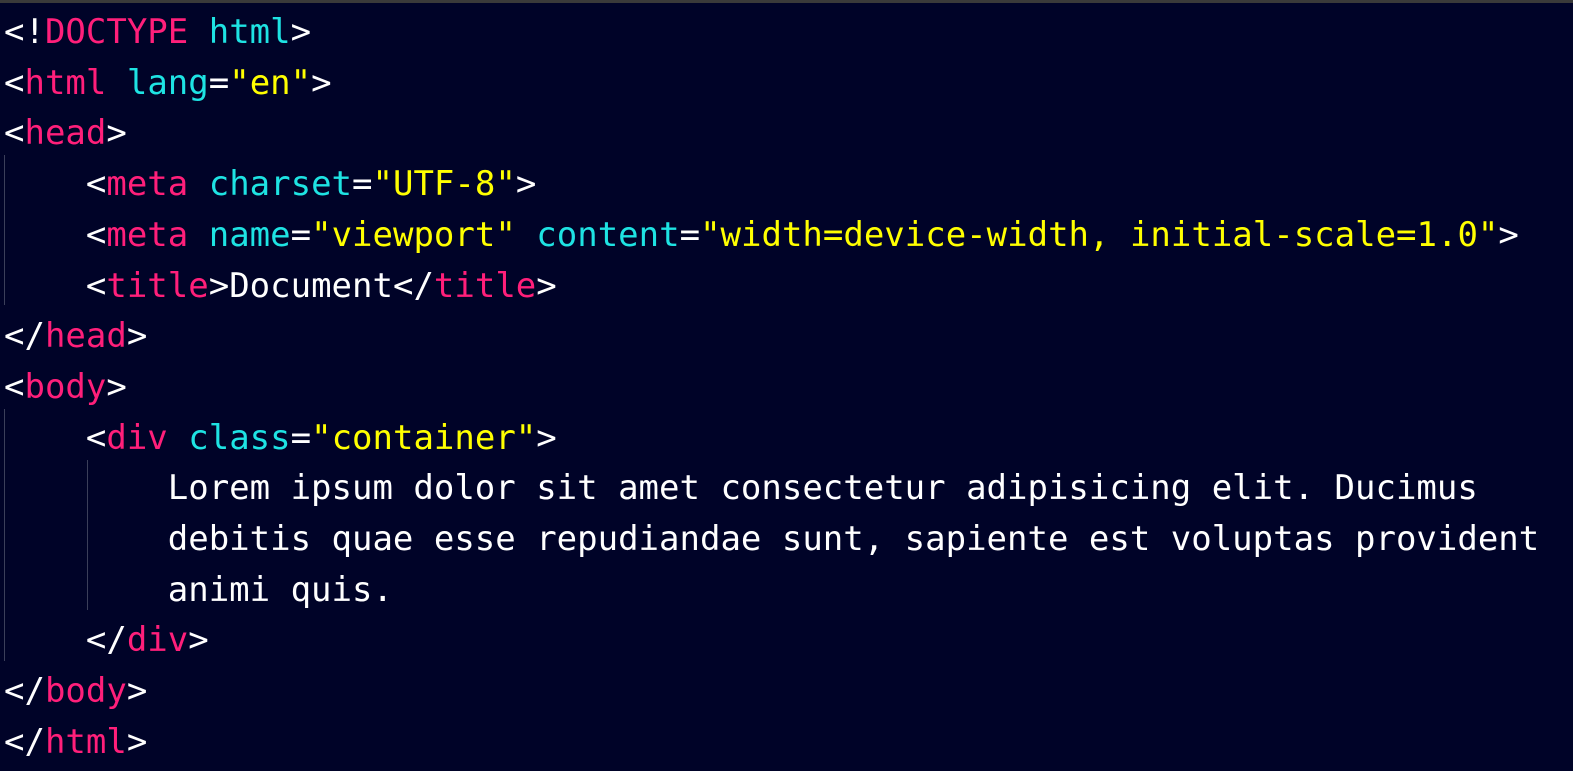 The height and width of the screenshot is (771, 1573). Describe the element at coordinates (311, 285) in the screenshot. I see `code-token: Document` at that location.